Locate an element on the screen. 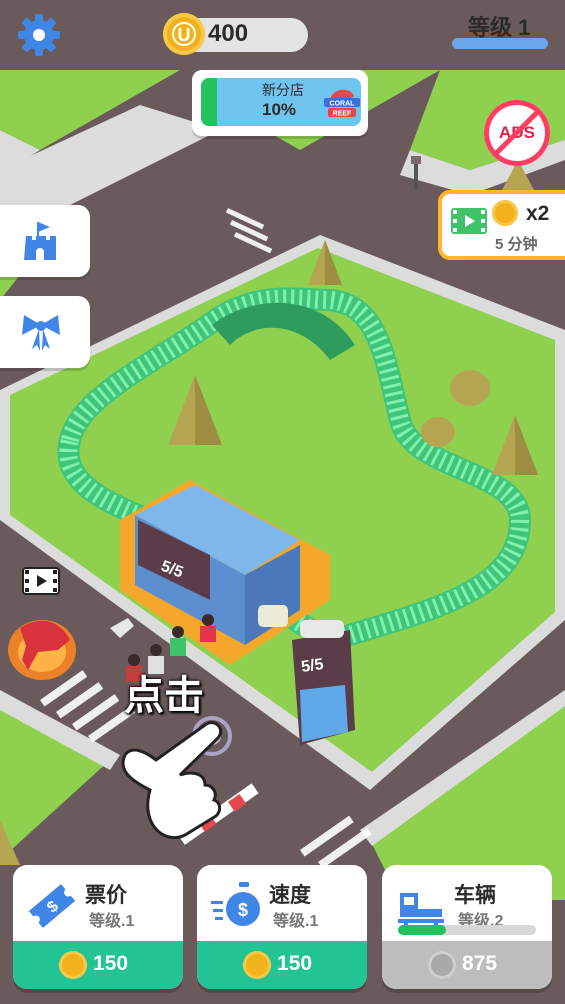 The width and height of the screenshot is (565, 1004). gear-icon is located at coordinates (39, 35).